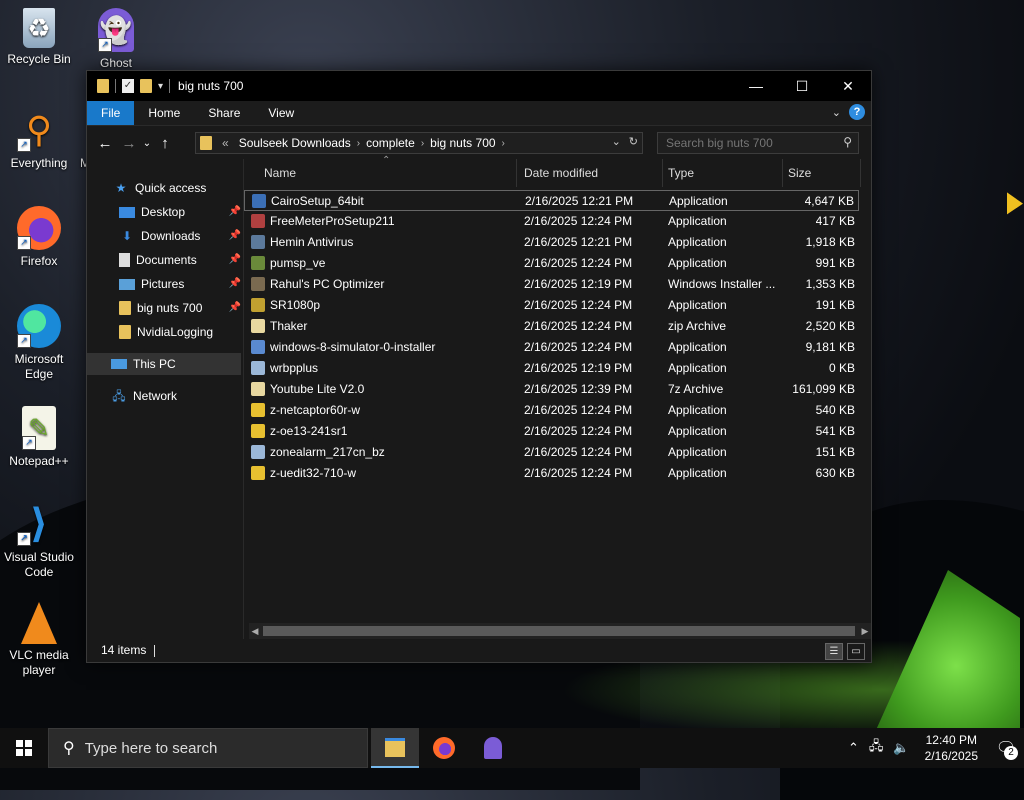  What do you see at coordinates (821, 173) in the screenshot?
I see `column-size: Size` at bounding box center [821, 173].